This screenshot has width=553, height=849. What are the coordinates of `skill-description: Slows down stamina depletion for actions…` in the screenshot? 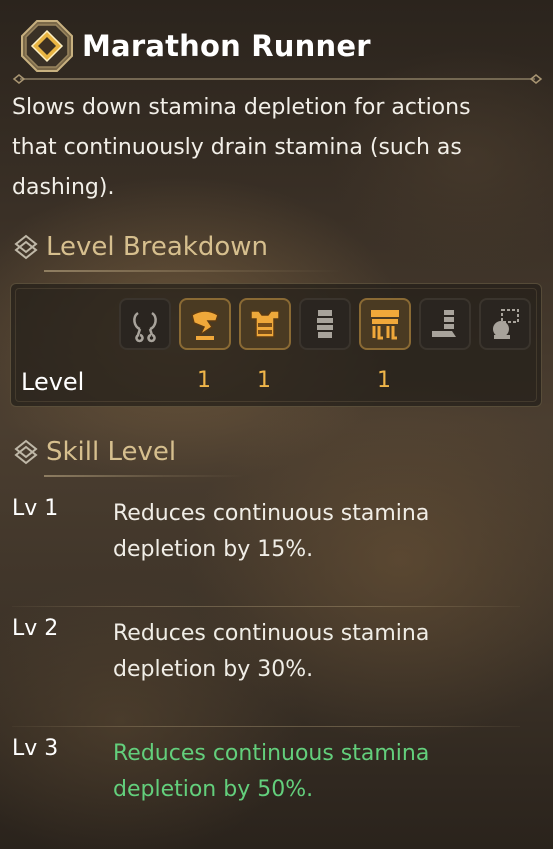 It's located at (241, 147).